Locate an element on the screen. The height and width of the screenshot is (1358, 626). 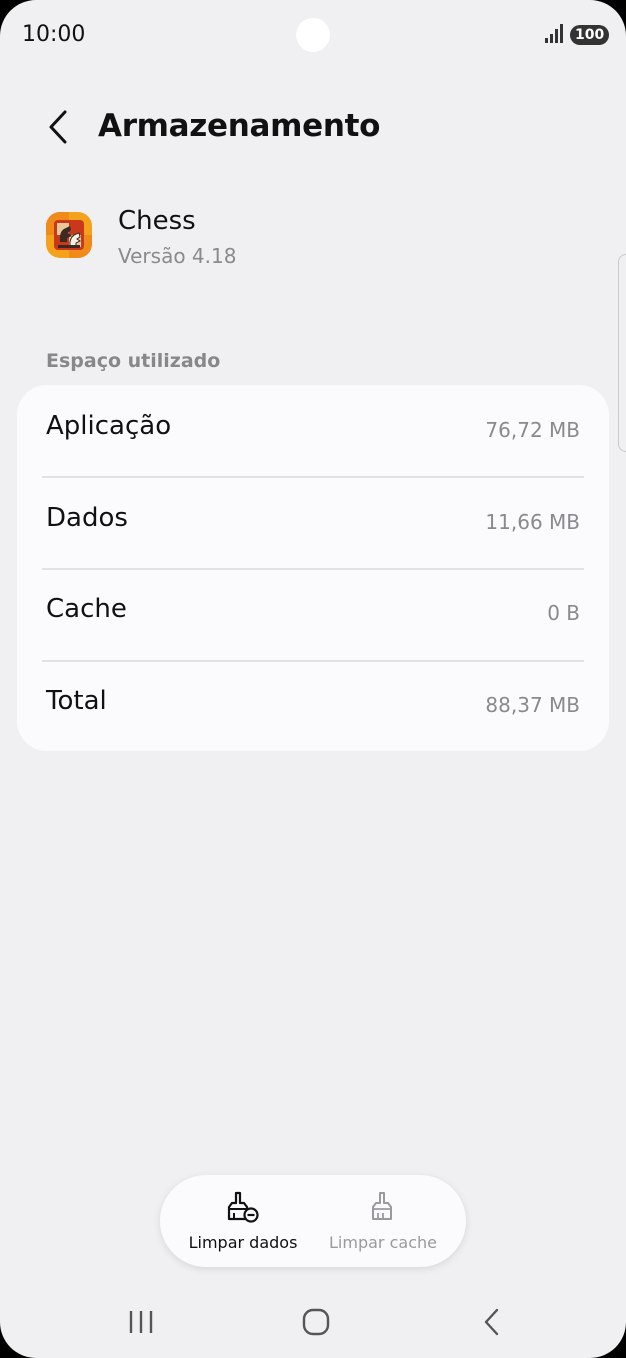
row-label: Cache is located at coordinates (86, 609).